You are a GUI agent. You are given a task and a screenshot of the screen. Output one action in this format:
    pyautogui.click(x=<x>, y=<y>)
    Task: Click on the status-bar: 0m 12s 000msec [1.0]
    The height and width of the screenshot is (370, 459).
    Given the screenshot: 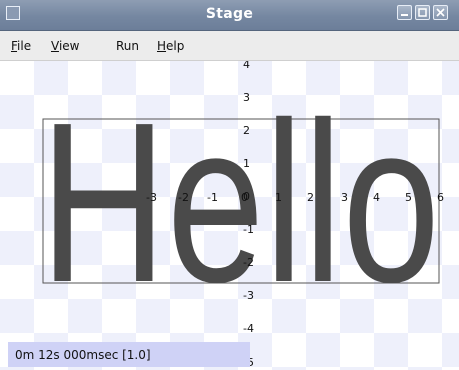 What is the action you would take?
    pyautogui.click(x=129, y=354)
    